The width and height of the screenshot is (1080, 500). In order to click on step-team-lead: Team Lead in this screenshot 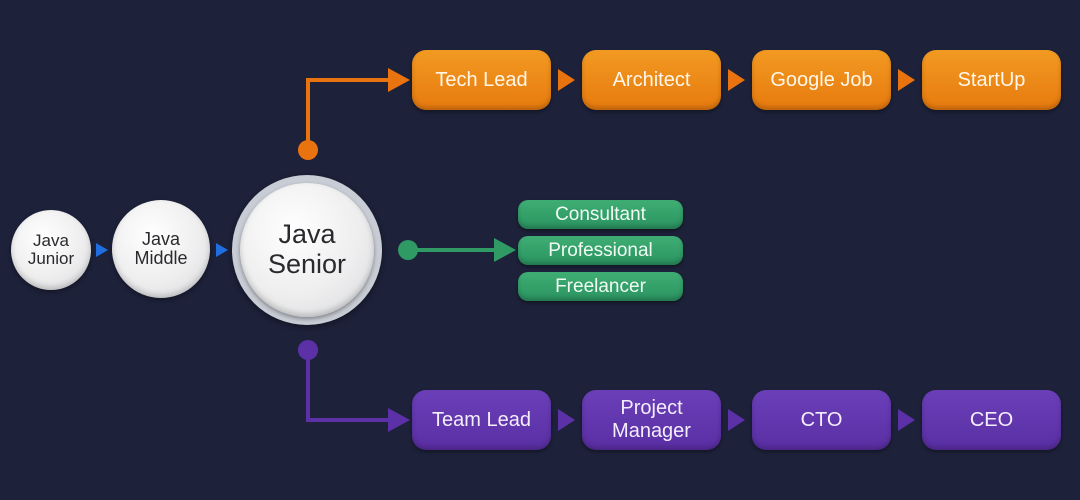, I will do `click(481, 420)`.